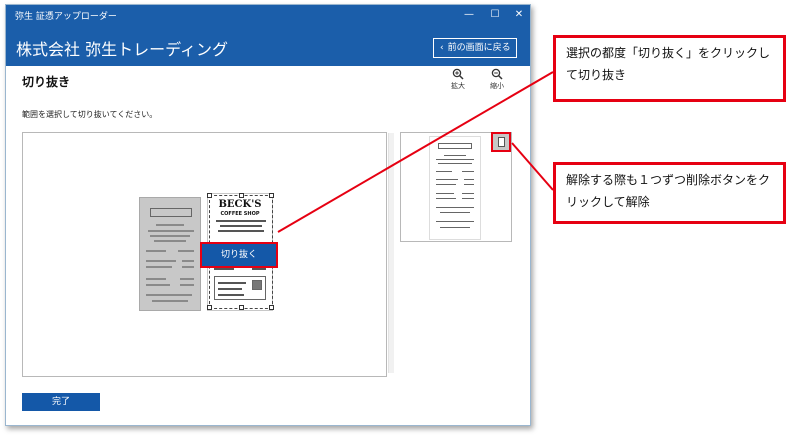 The height and width of the screenshot is (443, 793). Describe the element at coordinates (669, 193) in the screenshot. I see `delete-callout: 解除する際も１つずつ削除ボタンをクリックして解除` at that location.